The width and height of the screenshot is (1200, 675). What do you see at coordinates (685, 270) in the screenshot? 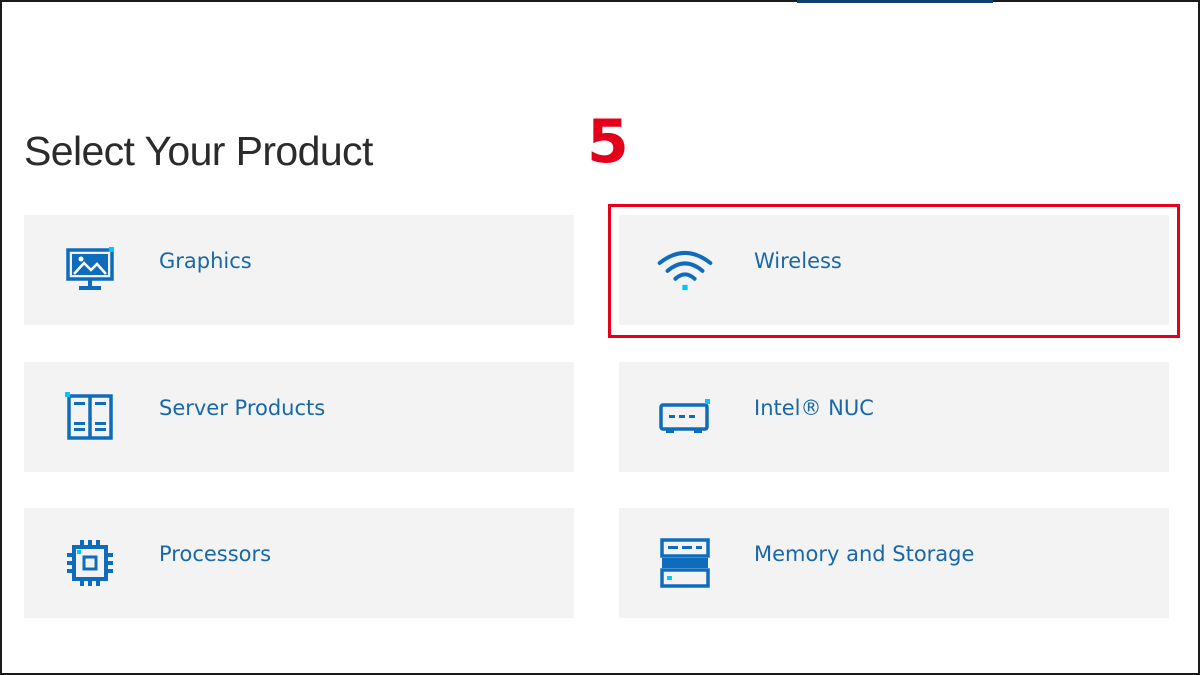
I see `wifi-icon` at bounding box center [685, 270].